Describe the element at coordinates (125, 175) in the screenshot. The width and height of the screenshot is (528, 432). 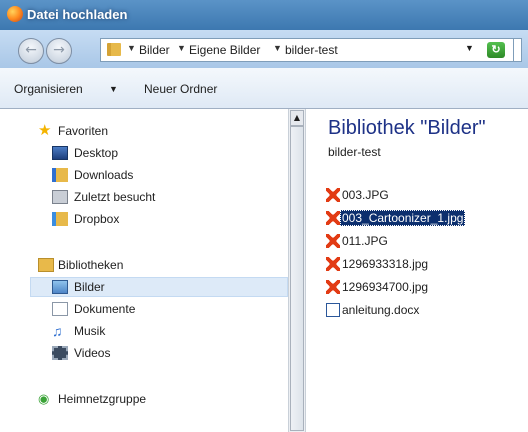
I see `nav-item-downloads: Downloads` at that location.